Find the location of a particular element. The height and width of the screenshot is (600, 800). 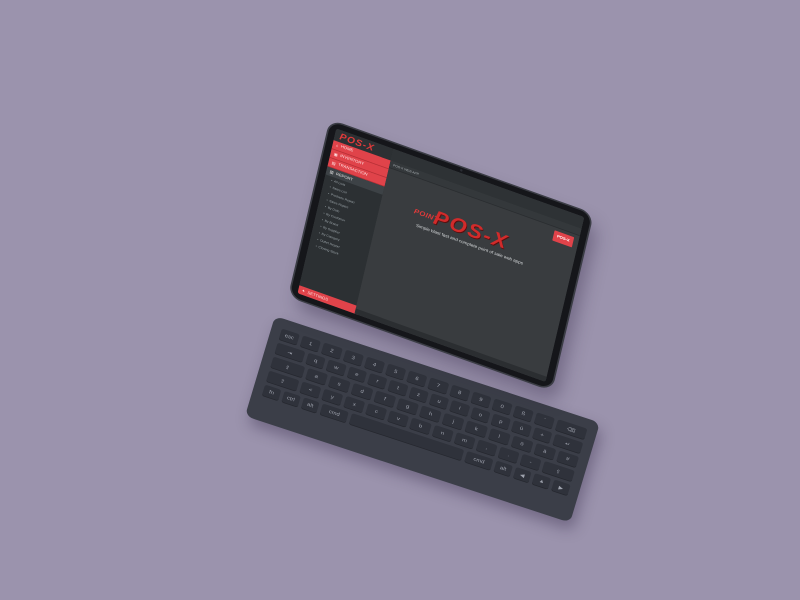

sidebar-item-settings: ✦ SETTINGS is located at coordinates (328, 300).